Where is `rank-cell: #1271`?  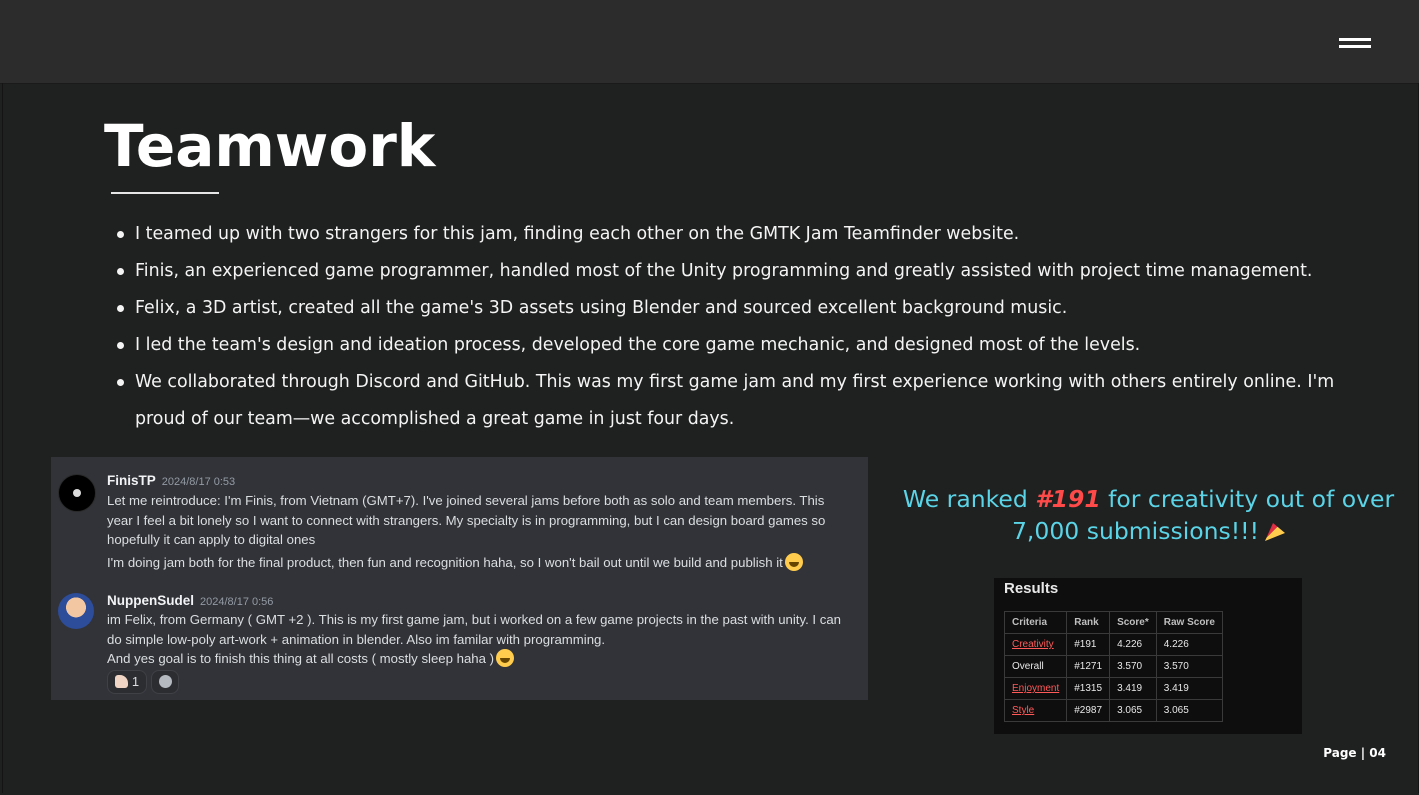
rank-cell: #1271 is located at coordinates (1088, 666).